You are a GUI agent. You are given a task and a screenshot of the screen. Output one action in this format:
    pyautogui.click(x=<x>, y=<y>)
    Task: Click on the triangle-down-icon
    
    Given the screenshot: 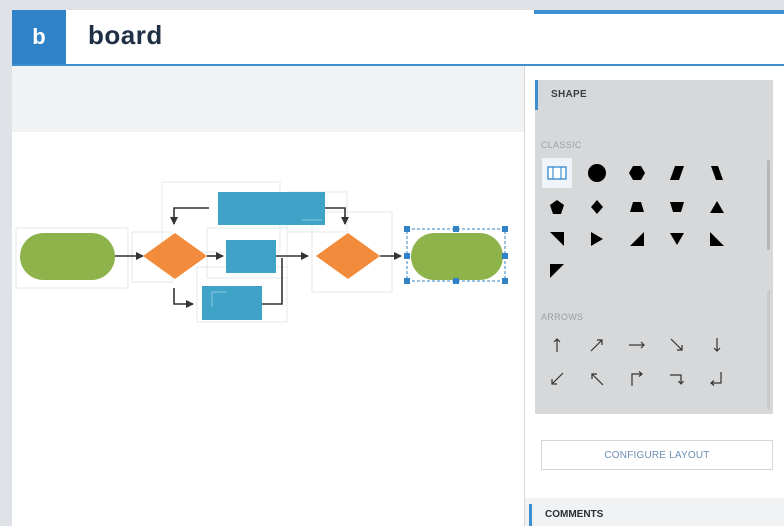 What is the action you would take?
    pyautogui.click(x=677, y=239)
    